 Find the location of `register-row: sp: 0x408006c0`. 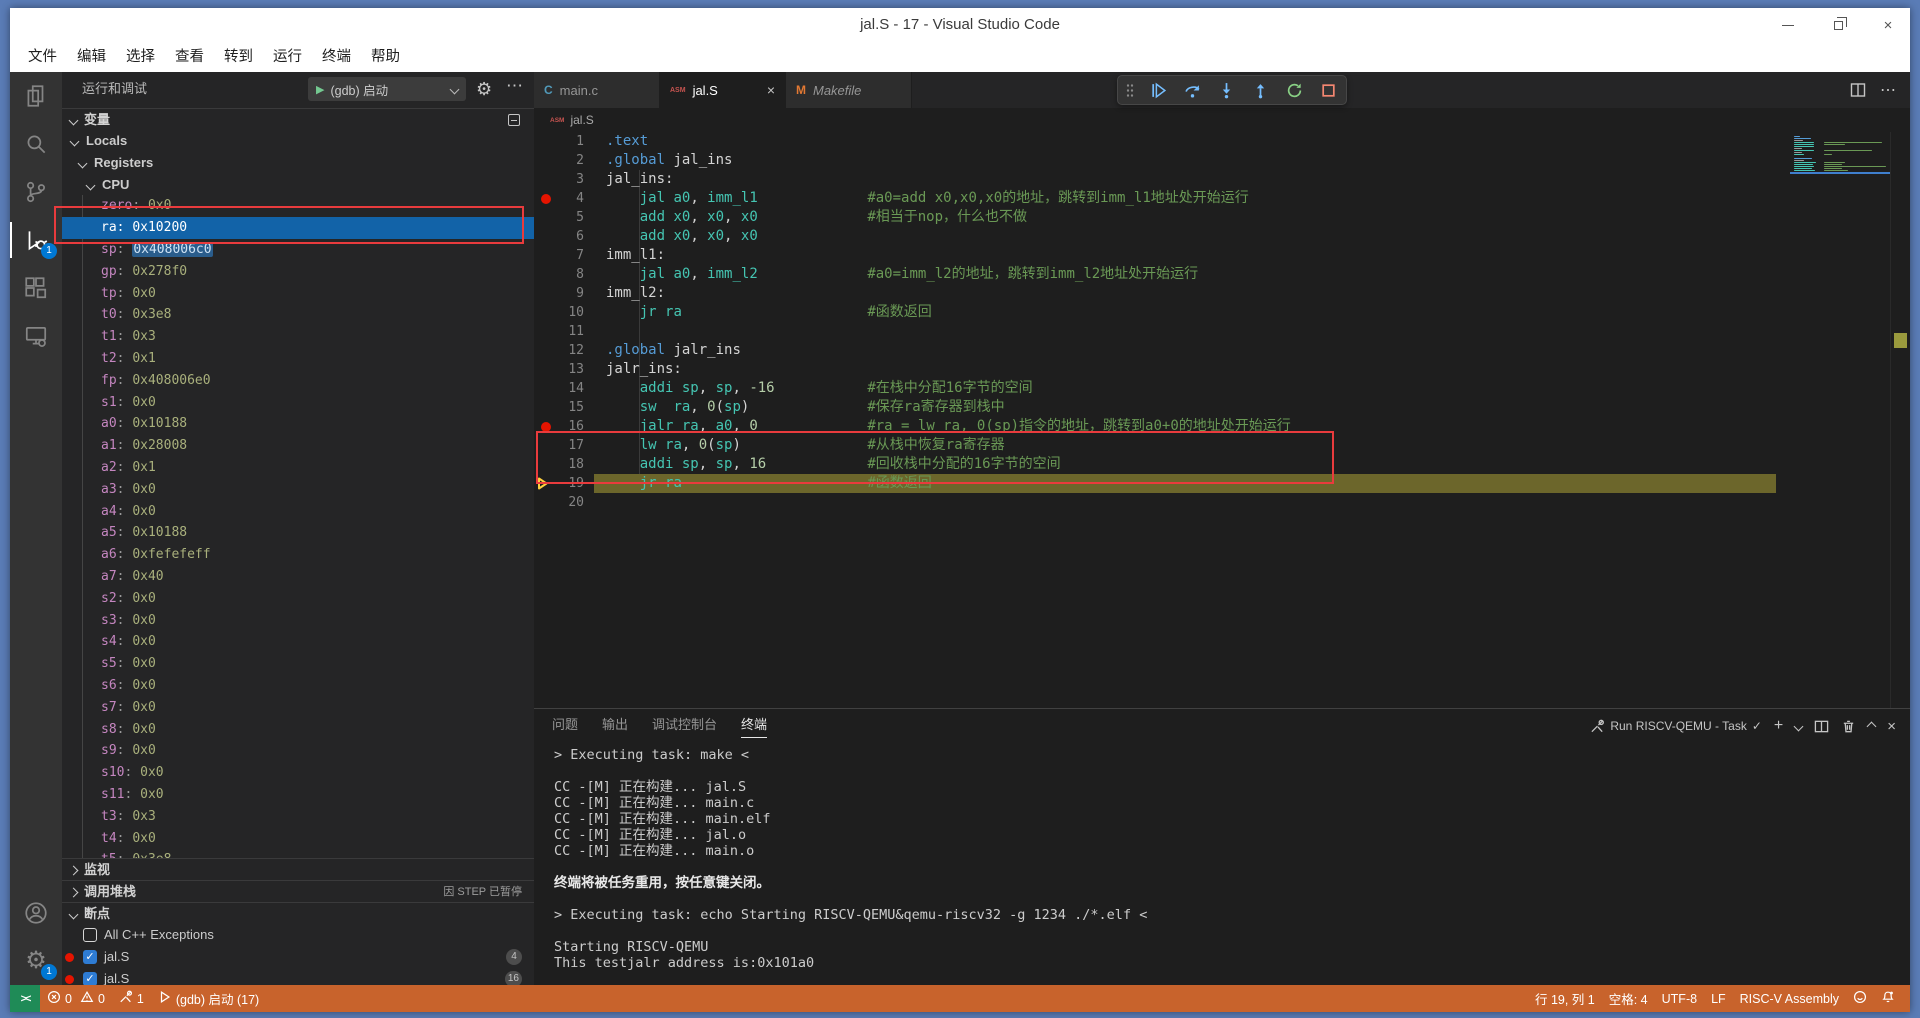

register-row: sp: 0x408006c0 is located at coordinates (298, 250).